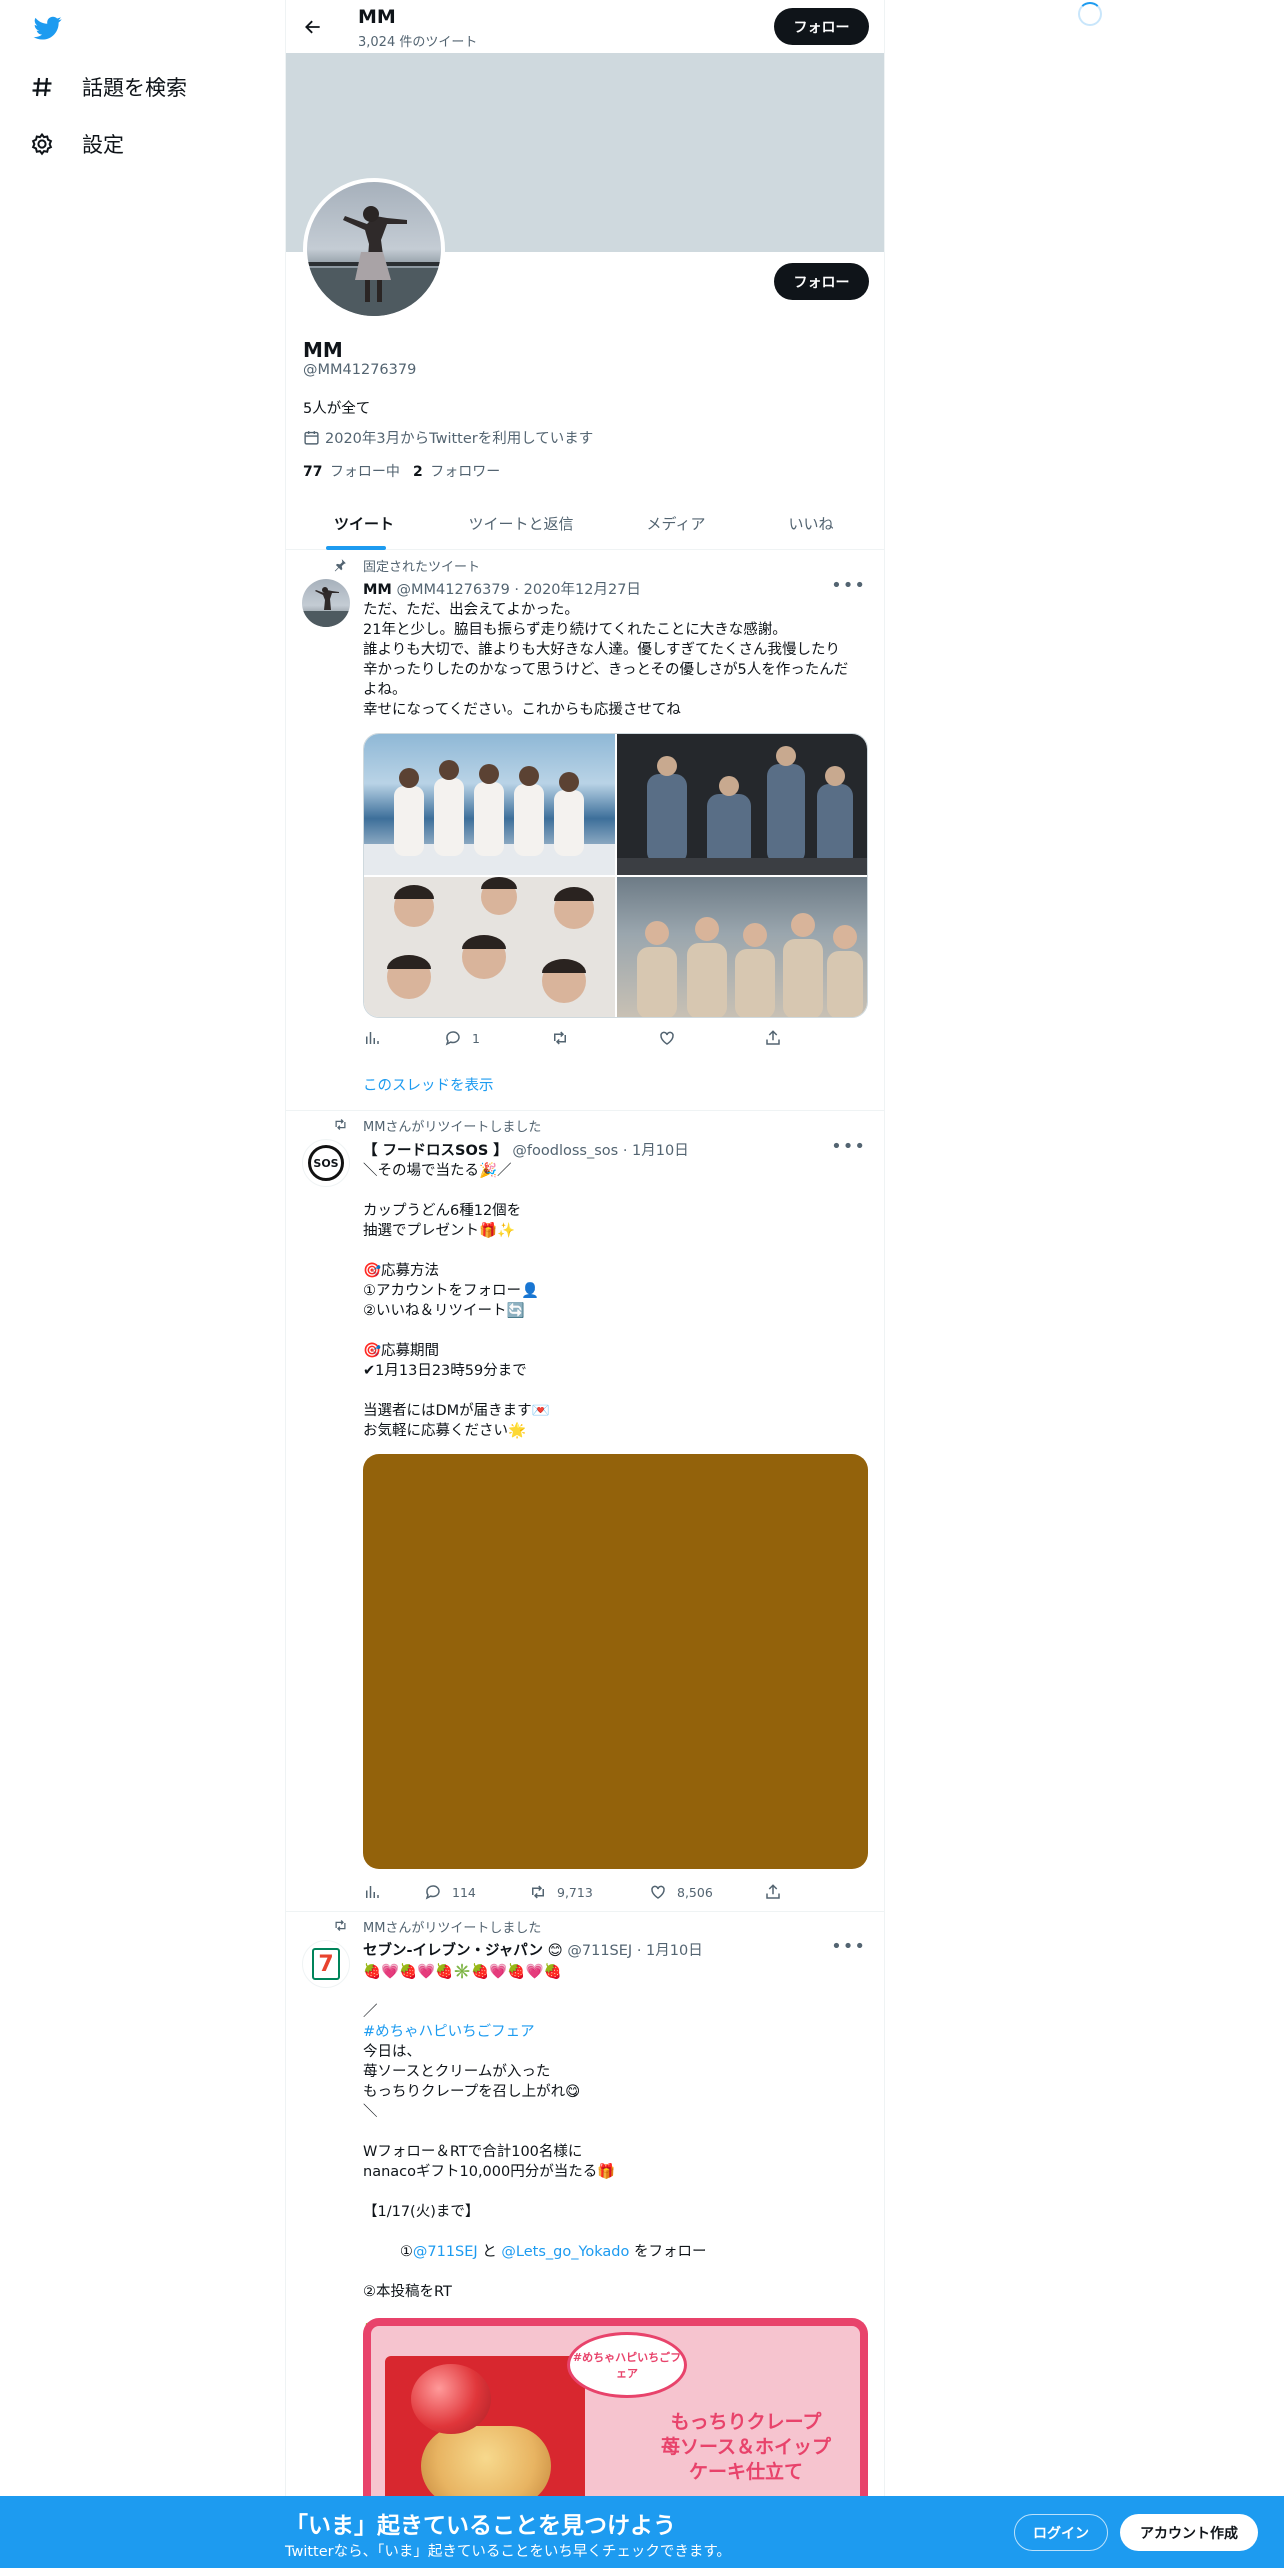 This screenshot has width=1284, height=2568. Describe the element at coordinates (681, 1892) in the screenshot. I see `like-button: 8,506` at that location.